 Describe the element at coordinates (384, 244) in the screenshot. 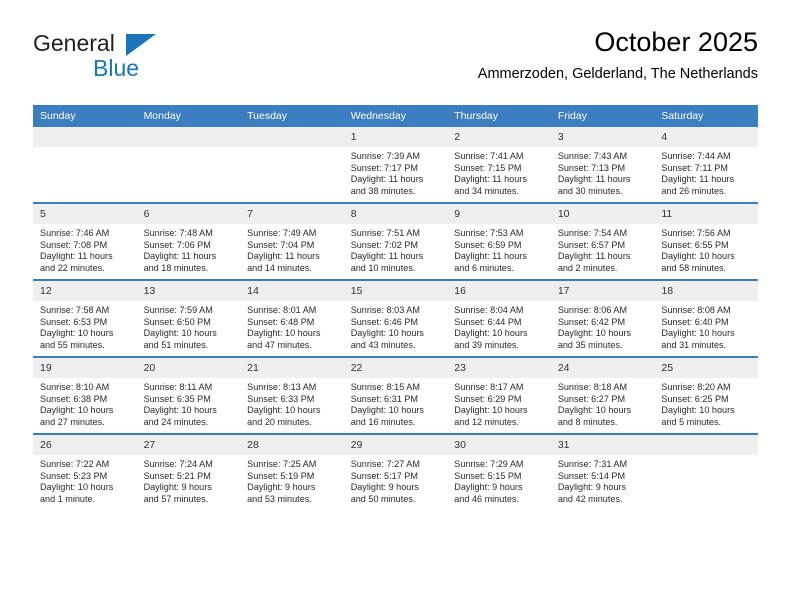

I see `sunset-line: Sunset: 7:02 PM` at that location.